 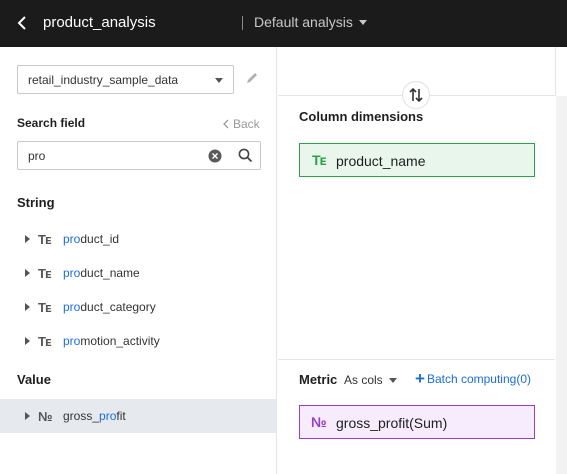 I want to click on field-name: promotion_activity, so click(x=111, y=341).